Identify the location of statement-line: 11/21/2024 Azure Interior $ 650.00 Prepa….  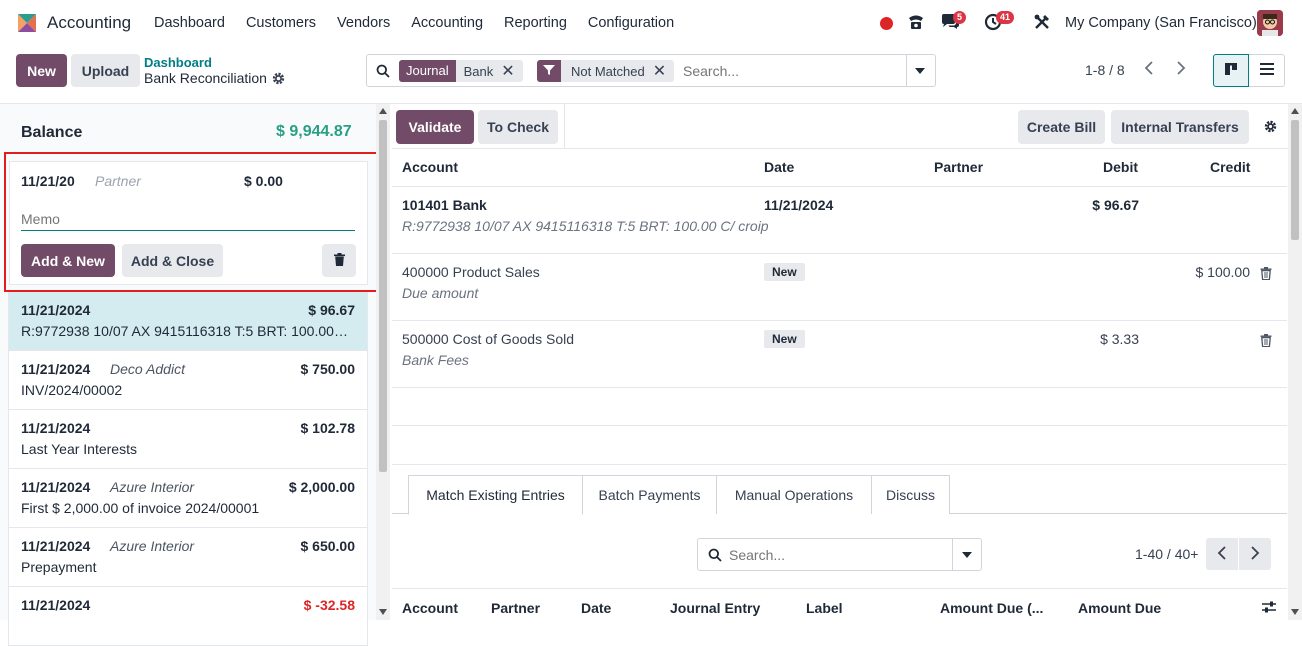
(188, 557).